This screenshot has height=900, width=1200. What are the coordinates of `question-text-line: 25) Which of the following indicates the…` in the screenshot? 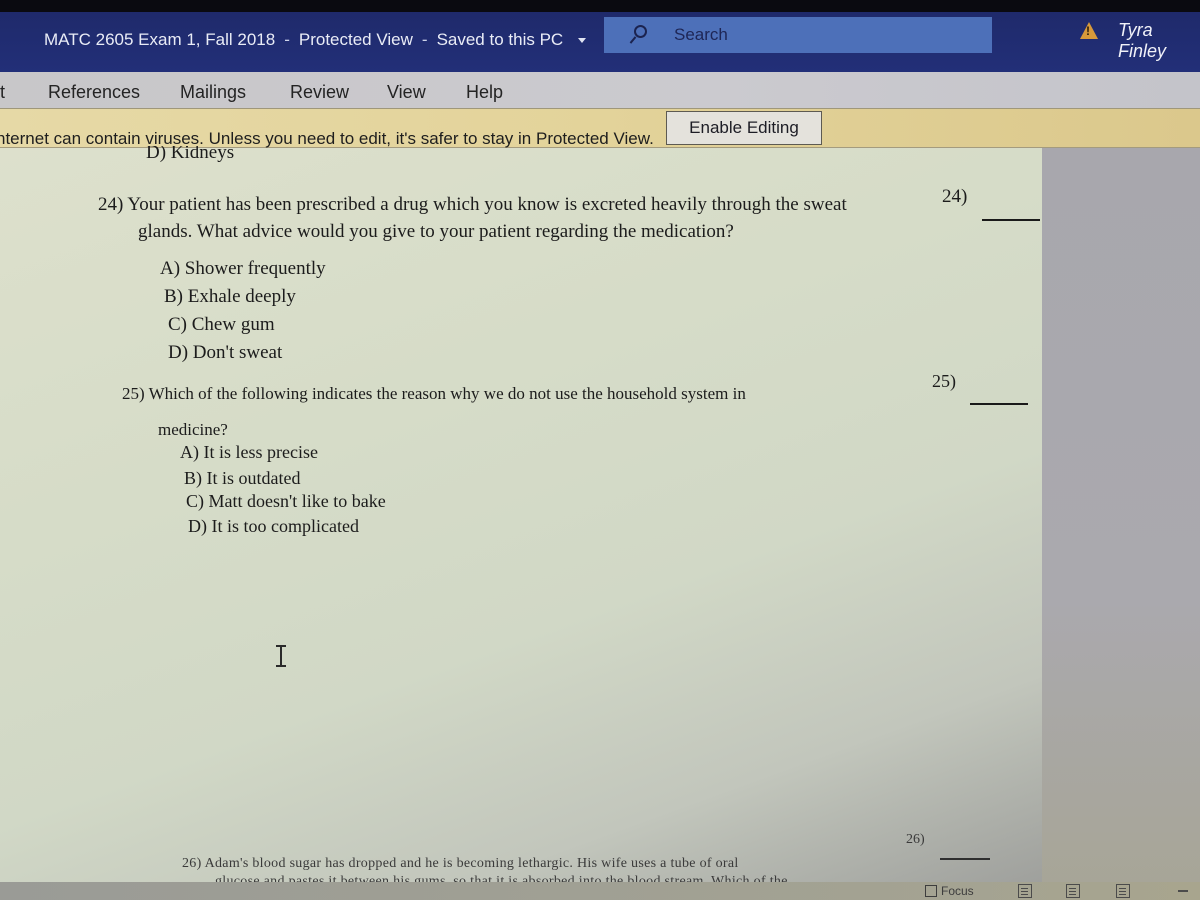 It's located at (434, 393).